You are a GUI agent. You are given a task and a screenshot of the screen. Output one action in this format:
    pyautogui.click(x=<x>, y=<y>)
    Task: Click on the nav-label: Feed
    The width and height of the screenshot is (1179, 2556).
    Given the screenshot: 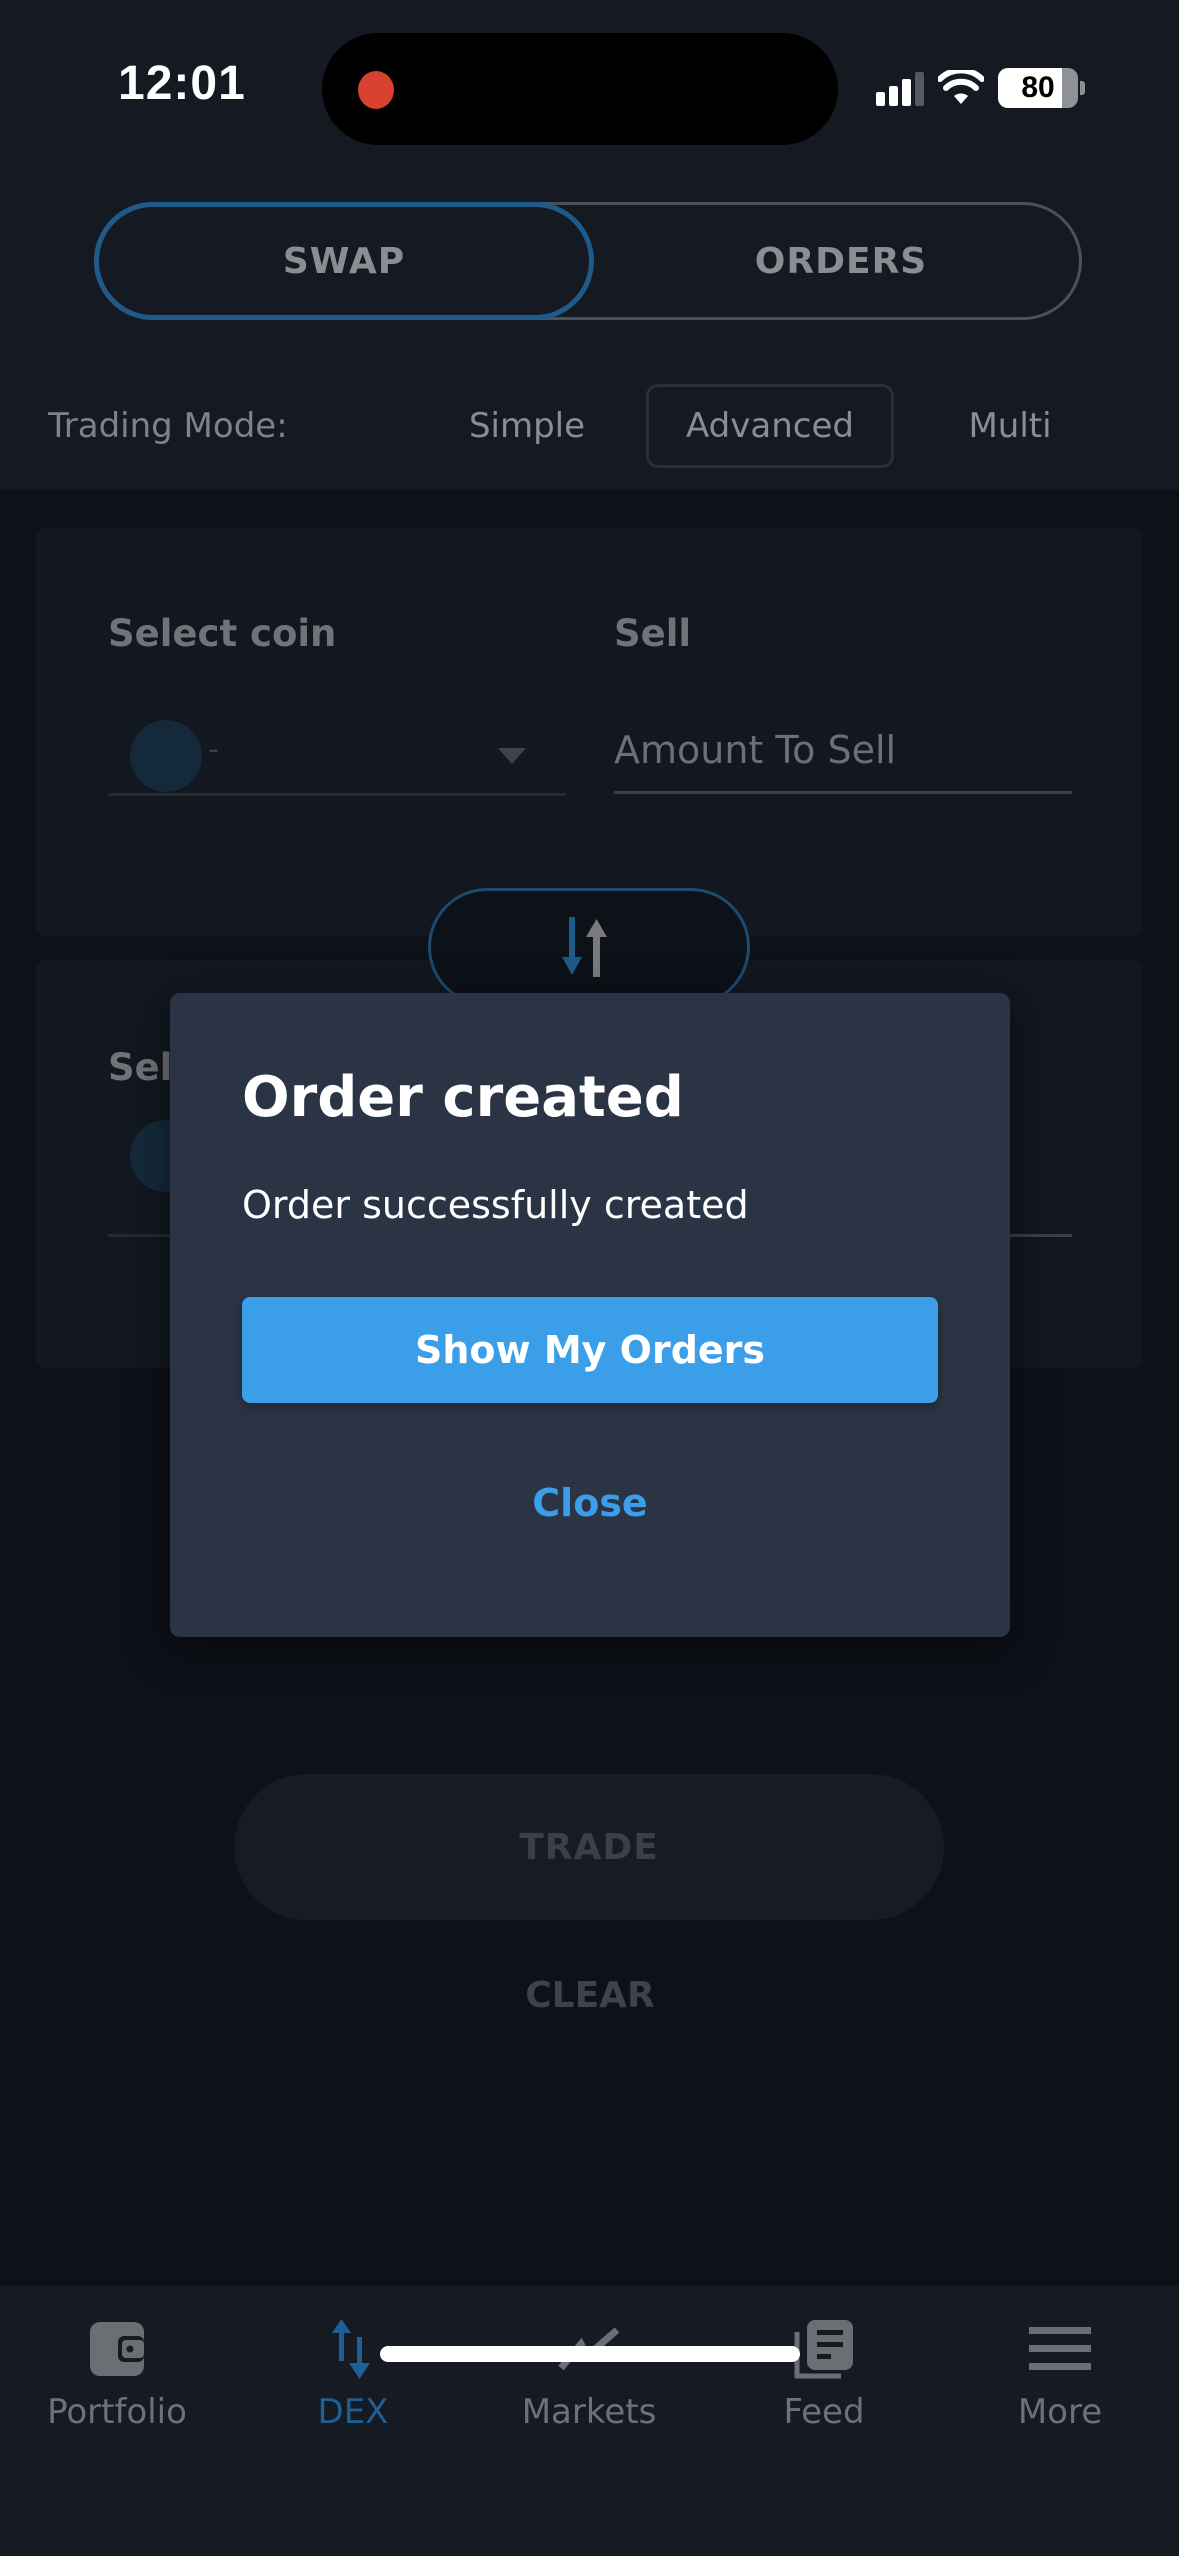 What is the action you would take?
    pyautogui.click(x=824, y=2412)
    